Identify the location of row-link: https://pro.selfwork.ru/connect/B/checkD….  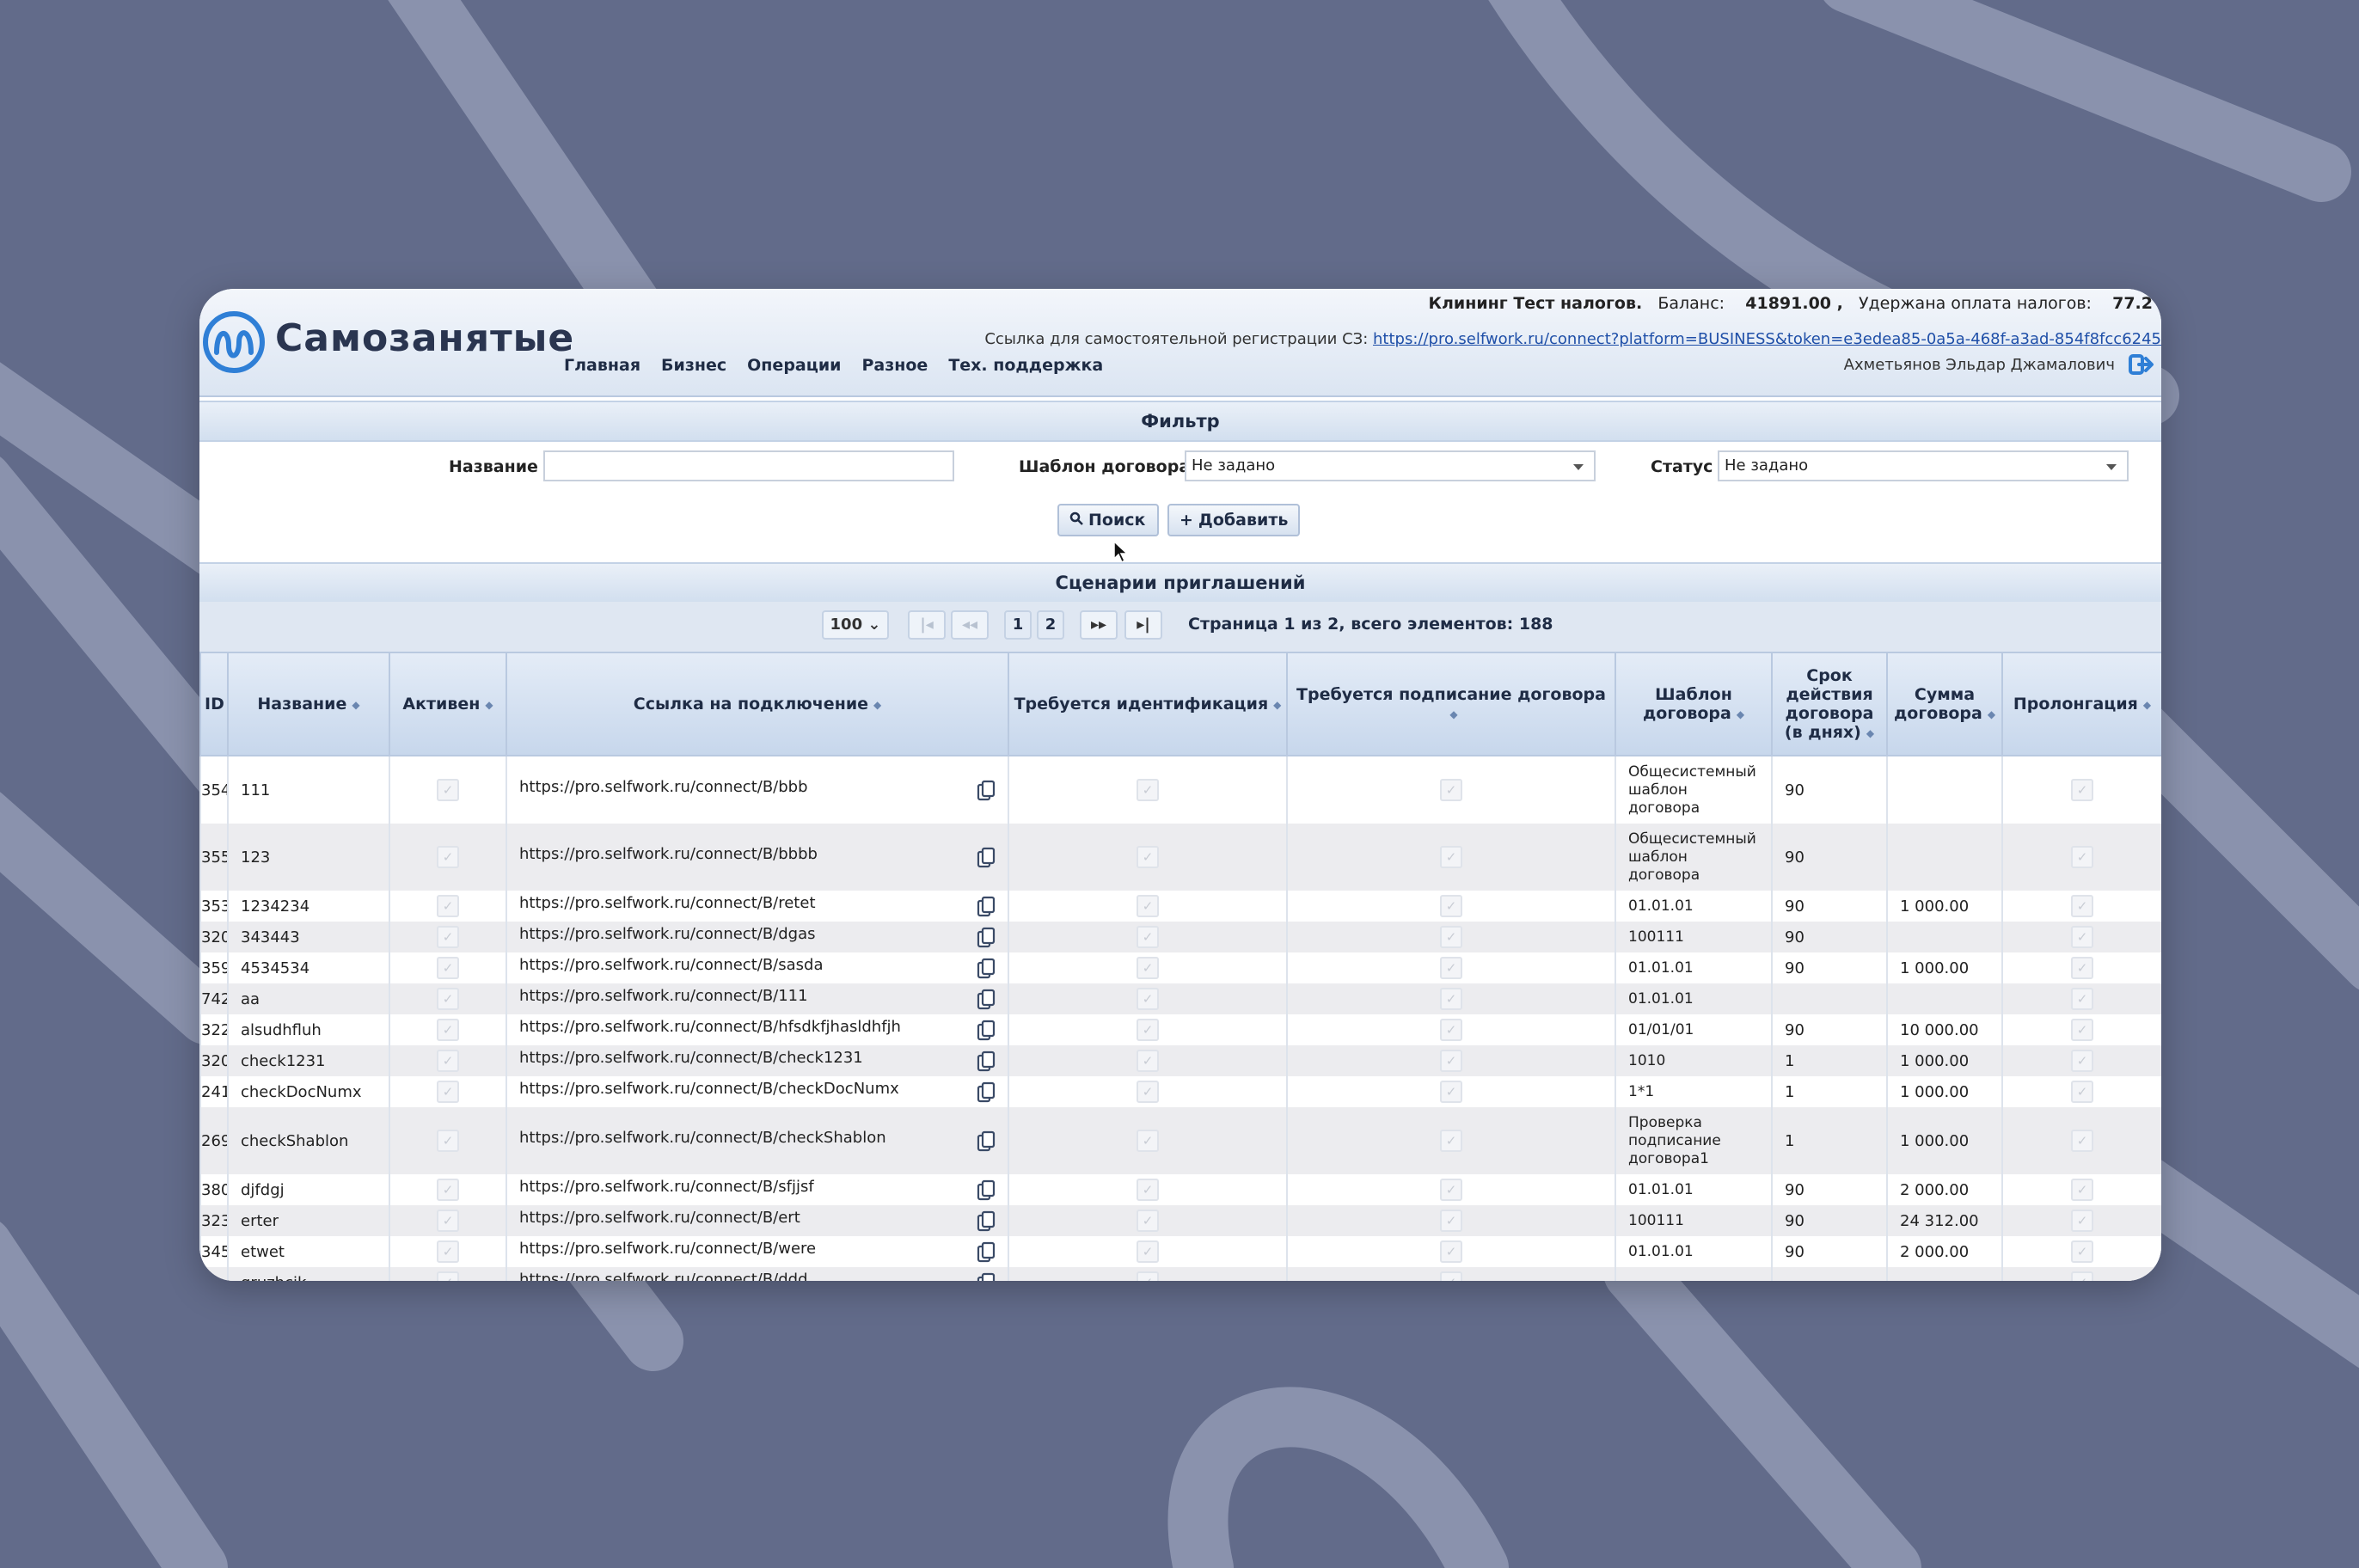
(709, 1089).